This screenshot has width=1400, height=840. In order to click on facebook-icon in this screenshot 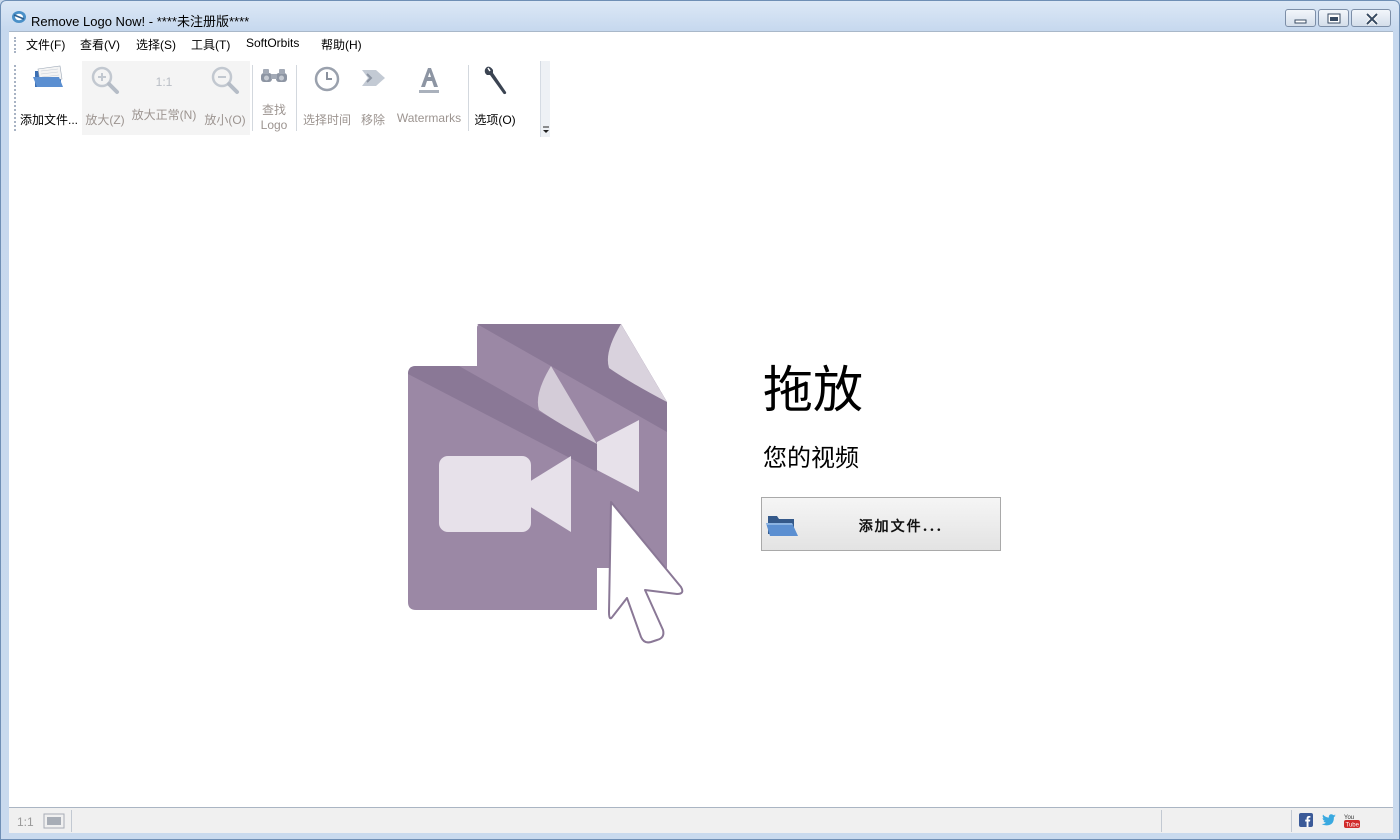, I will do `click(1306, 820)`.